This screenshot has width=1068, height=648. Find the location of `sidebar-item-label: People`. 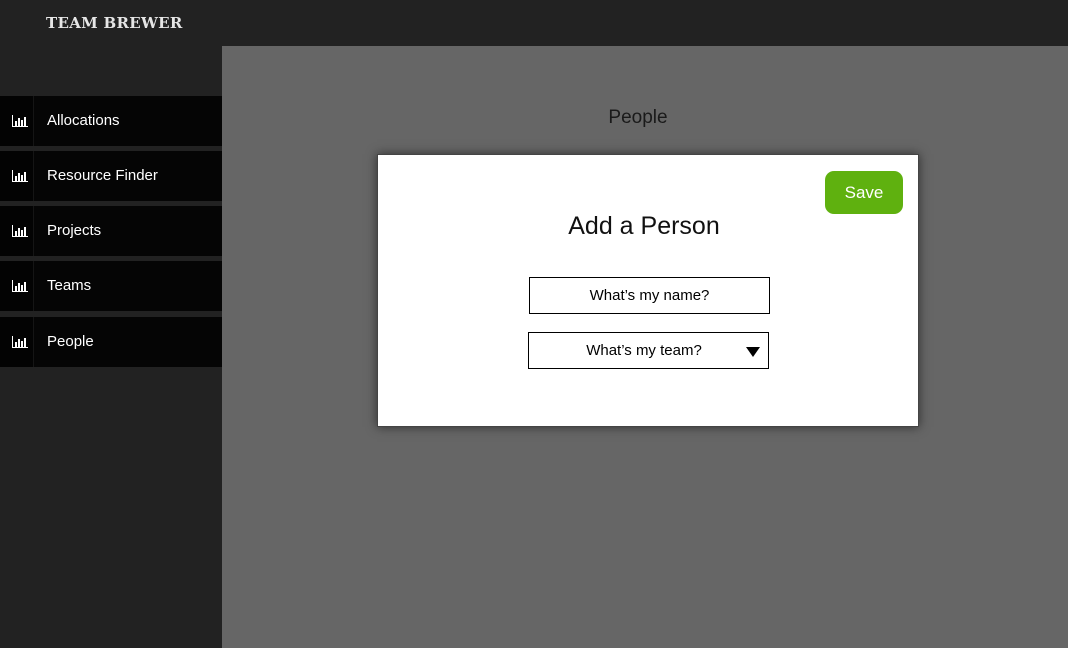

sidebar-item-label: People is located at coordinates (70, 341).